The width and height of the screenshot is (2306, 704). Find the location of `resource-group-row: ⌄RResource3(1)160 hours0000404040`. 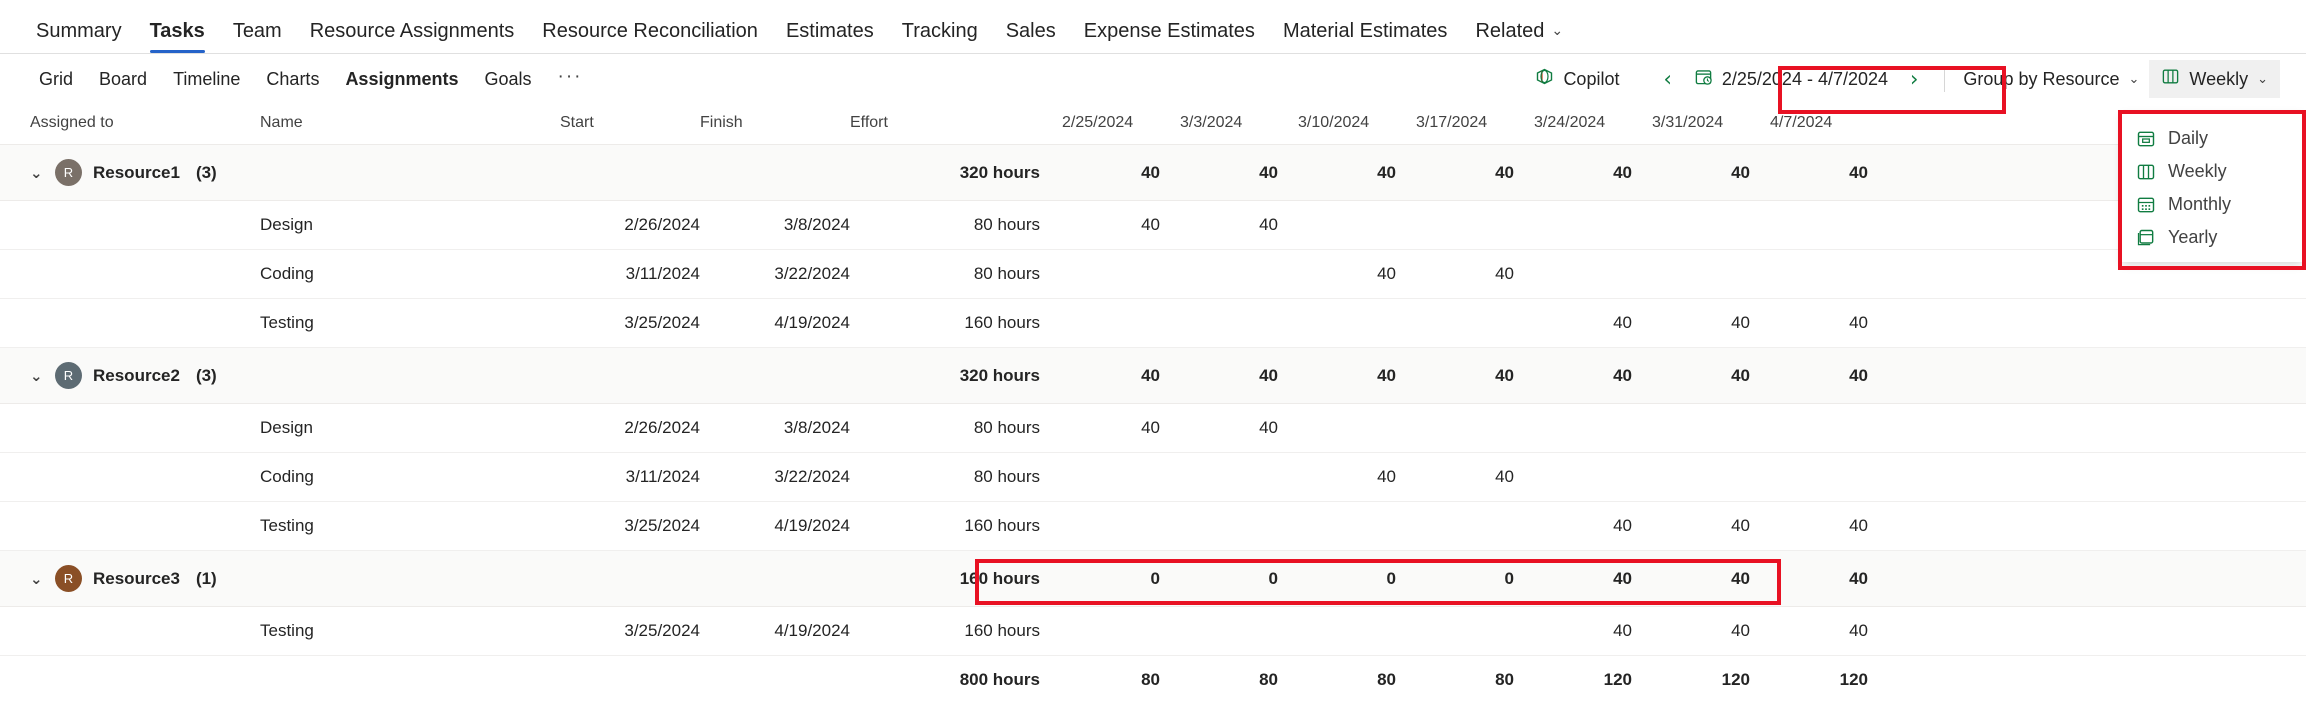

resource-group-row: ⌄RResource3(1)160 hours0000404040 is located at coordinates (1153, 579).